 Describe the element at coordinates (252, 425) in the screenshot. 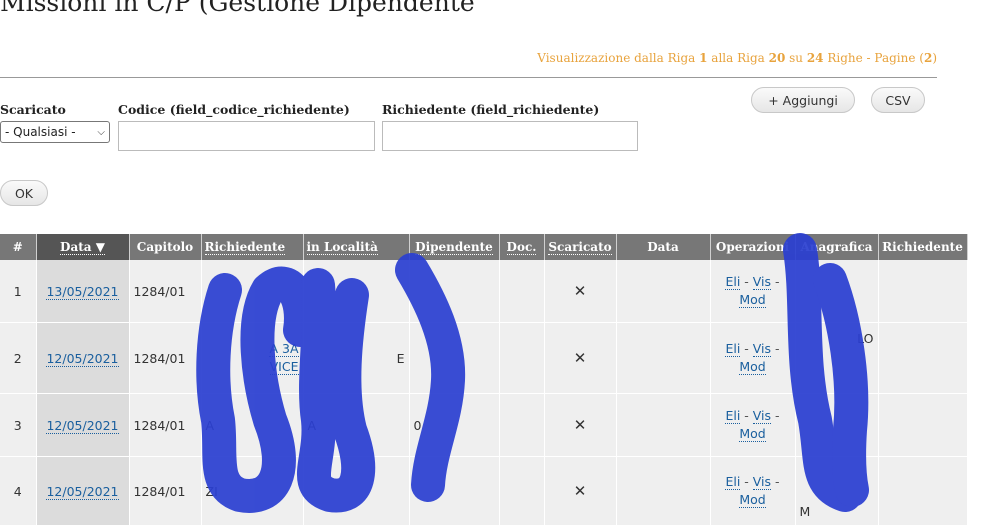

I see `row-richiedente: A` at that location.